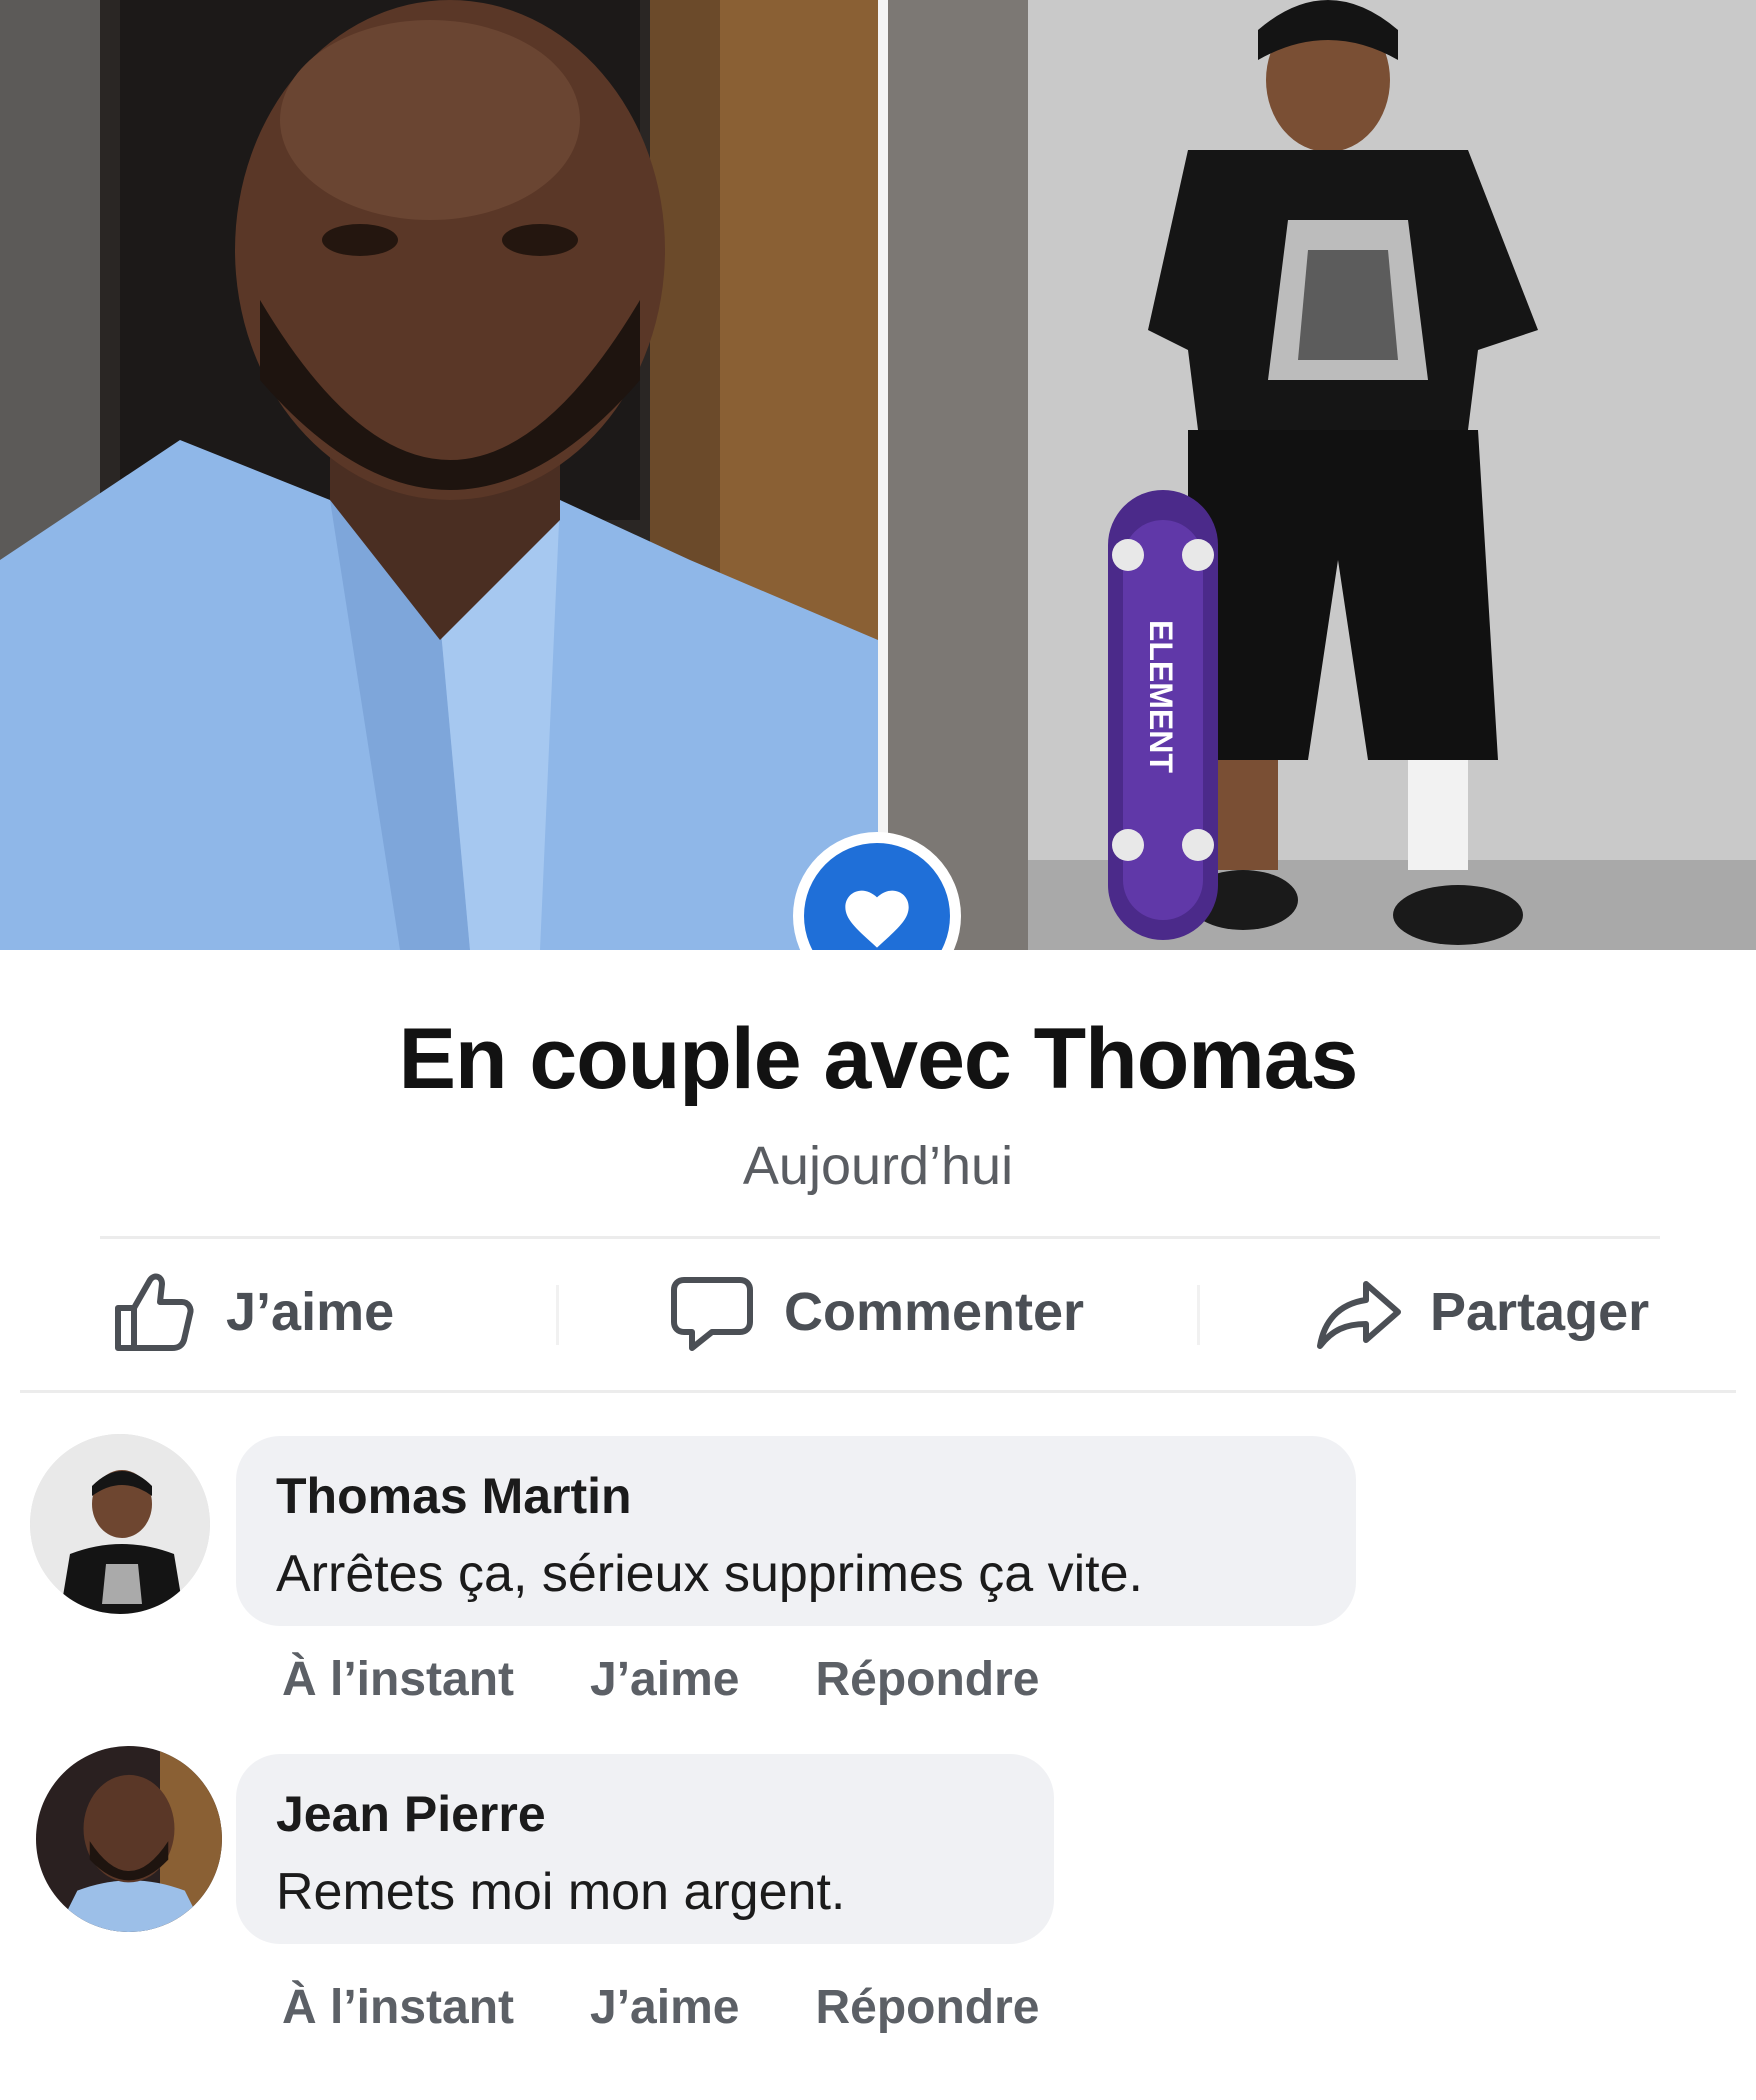 The image size is (1756, 2100). I want to click on post-action-bar: J’aime Commenter Partager, so click(878, 1312).